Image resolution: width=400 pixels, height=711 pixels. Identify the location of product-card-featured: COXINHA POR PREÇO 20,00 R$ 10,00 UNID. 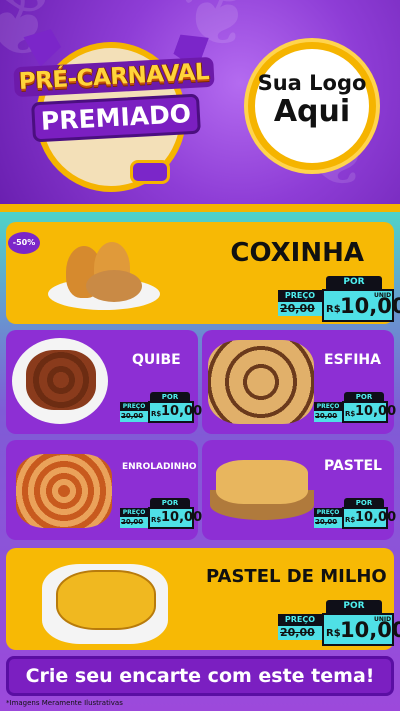
(203, 273).